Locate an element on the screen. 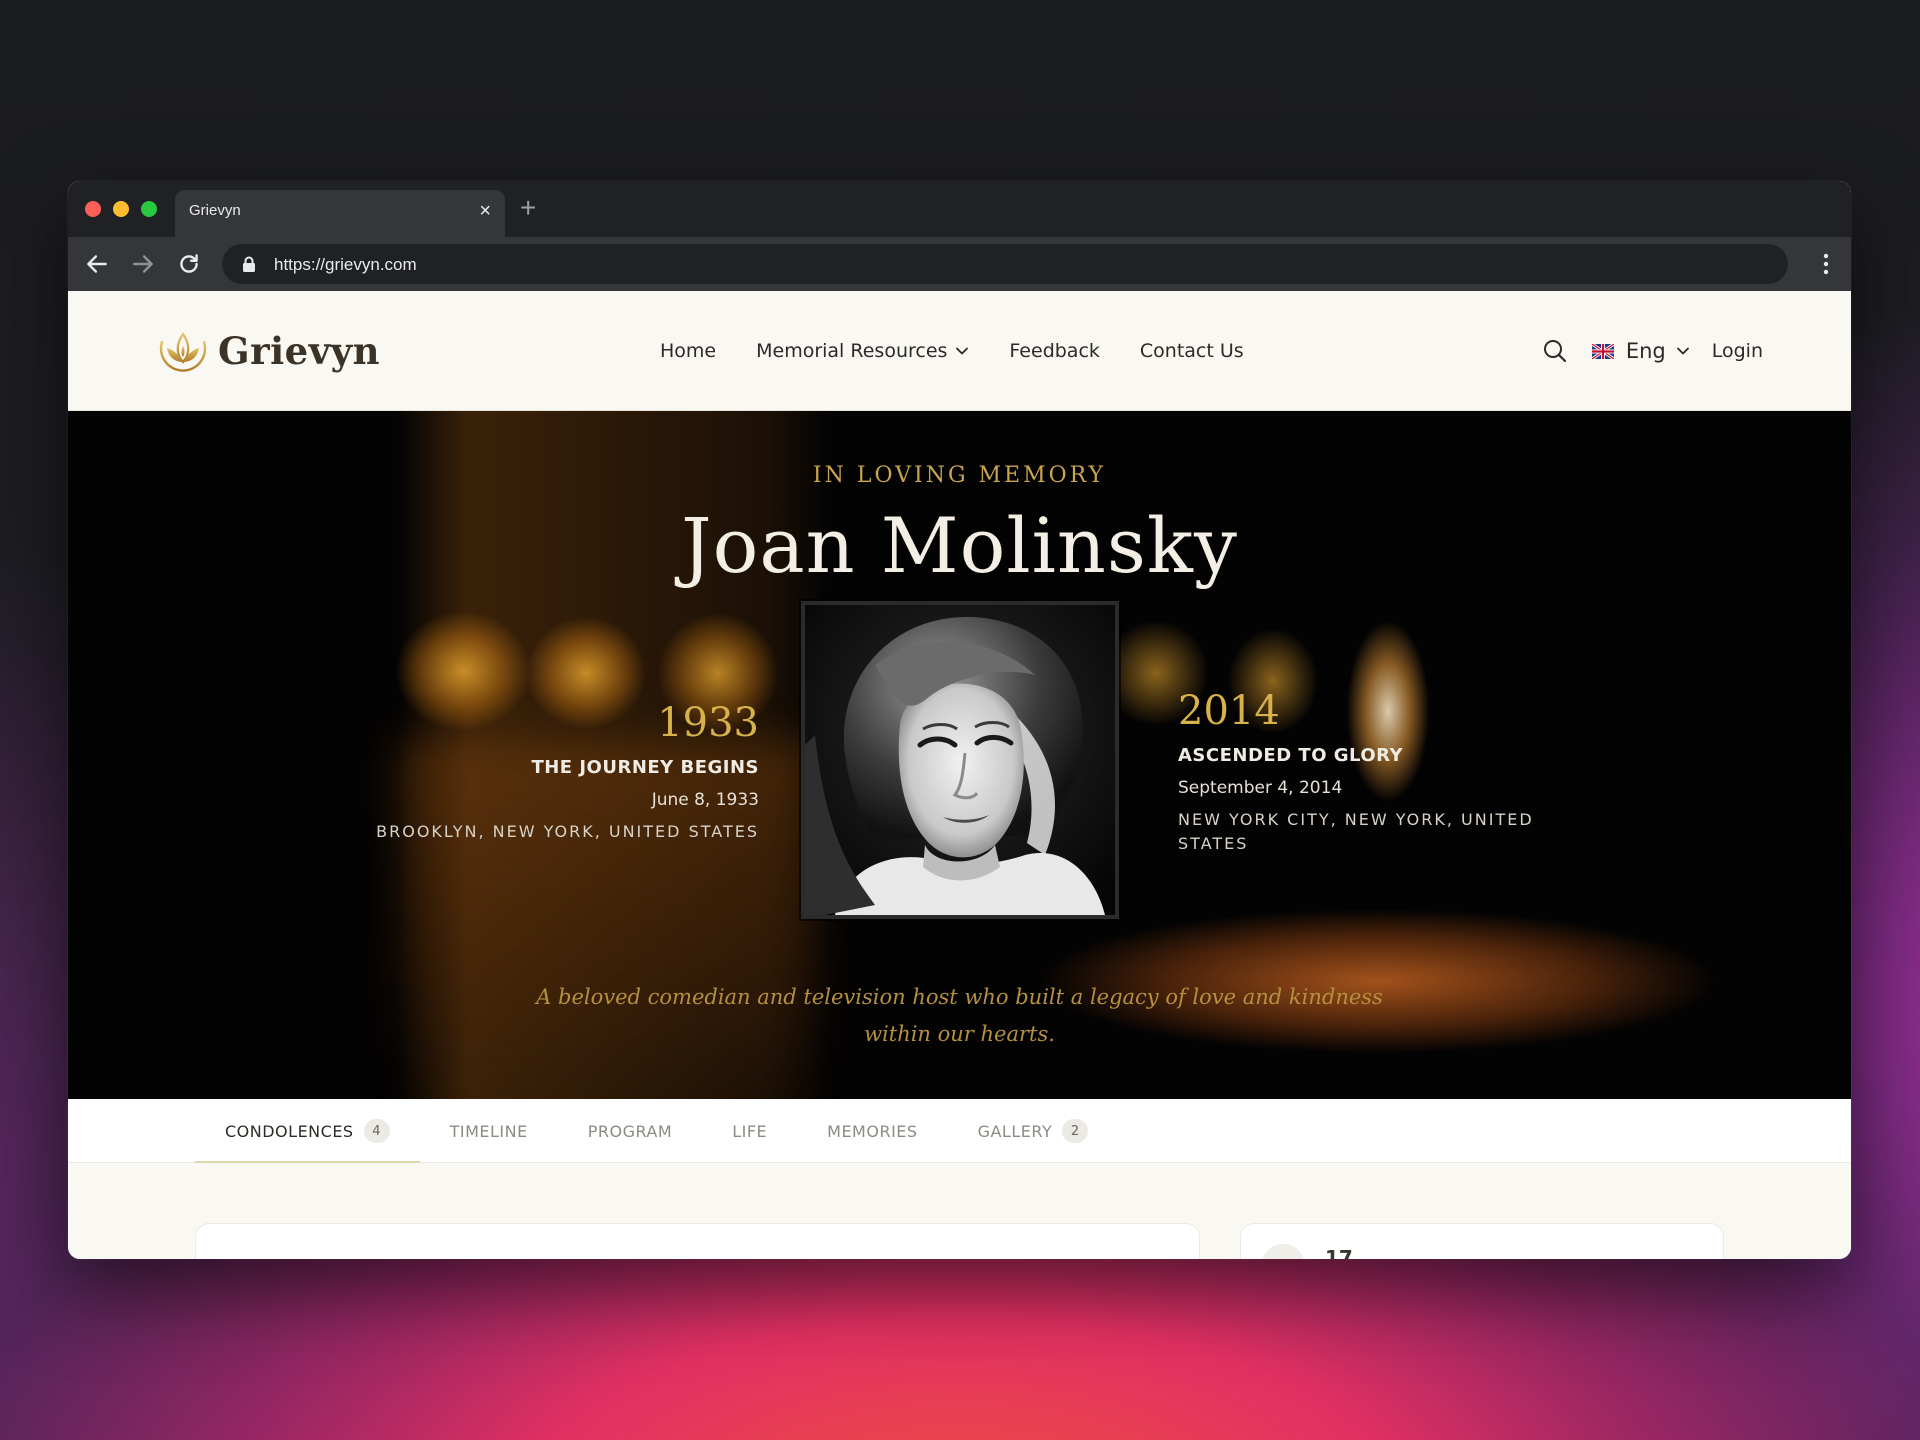 The image size is (1920, 1440). sidebar-card: 17 is located at coordinates (1482, 1241).